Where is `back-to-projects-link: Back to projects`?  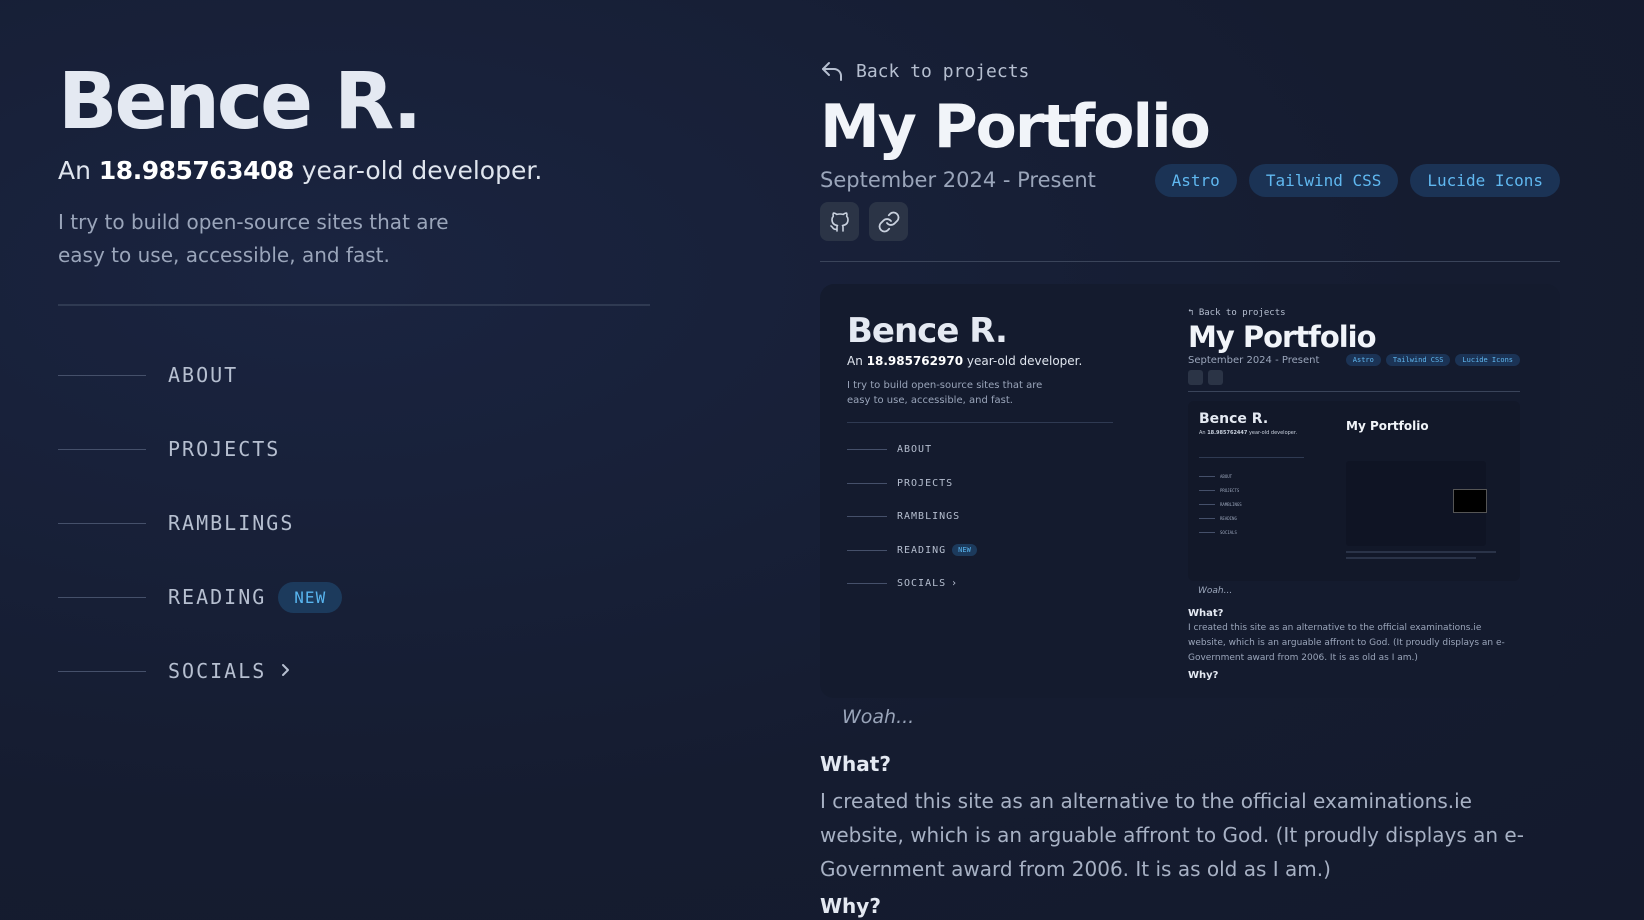
back-to-projects-link: Back to projects is located at coordinates (1190, 71).